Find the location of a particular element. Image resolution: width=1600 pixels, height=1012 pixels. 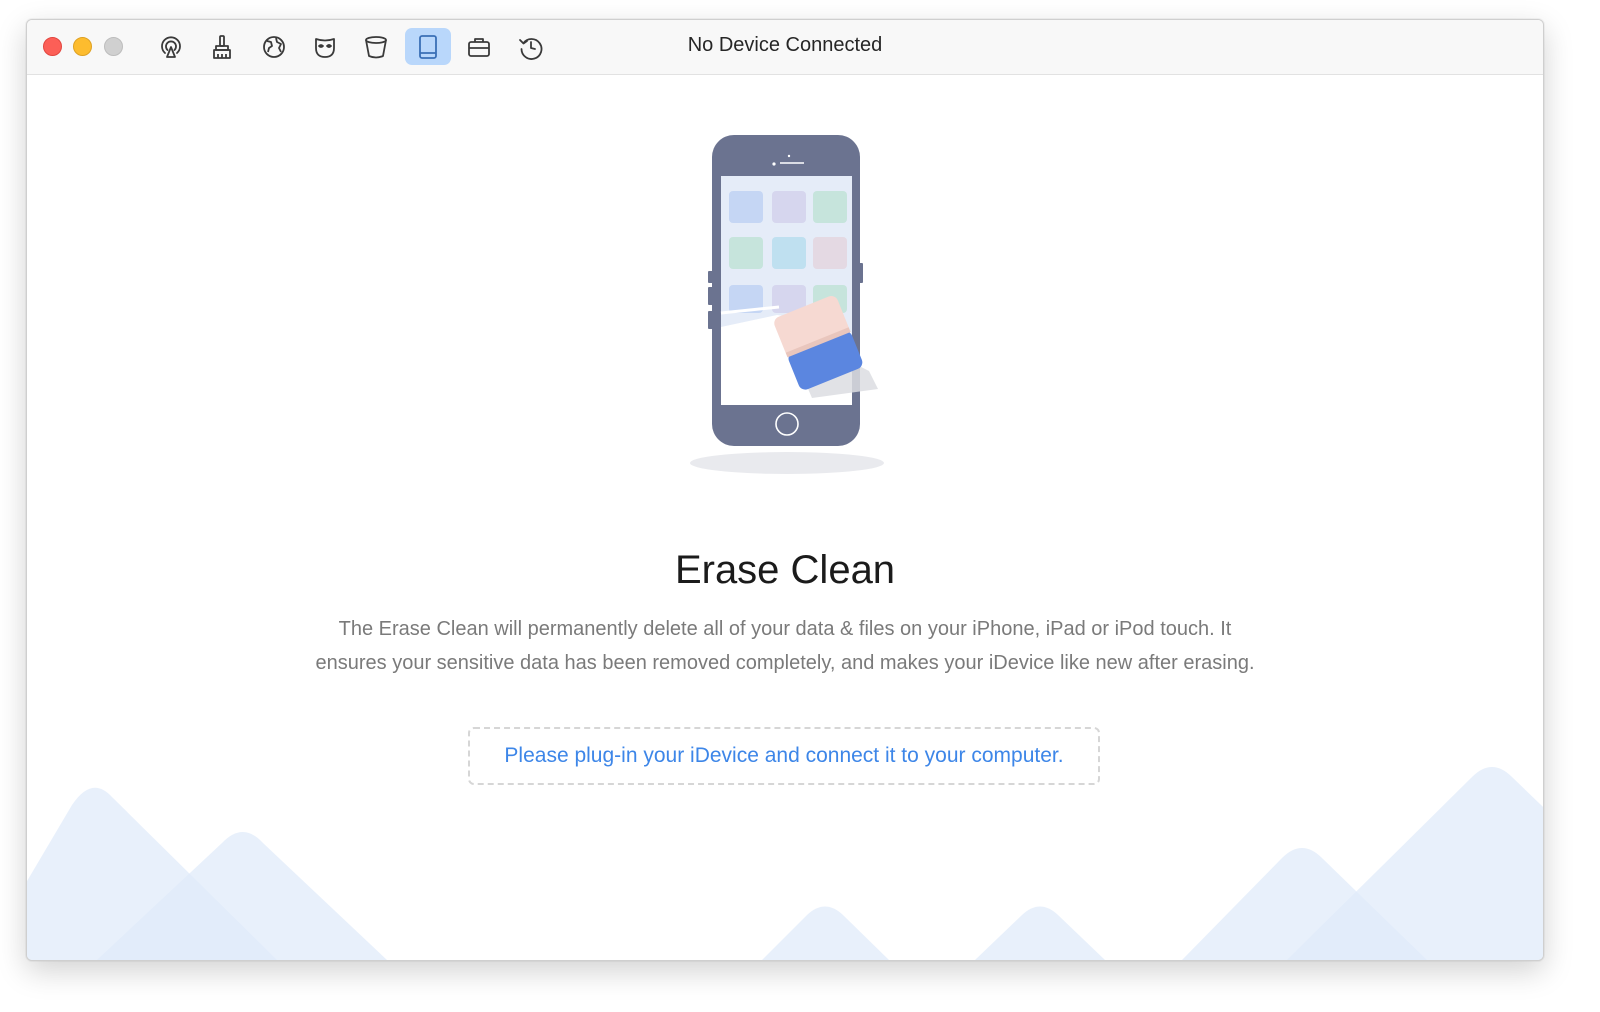

app-grid is located at coordinates (788, 252).